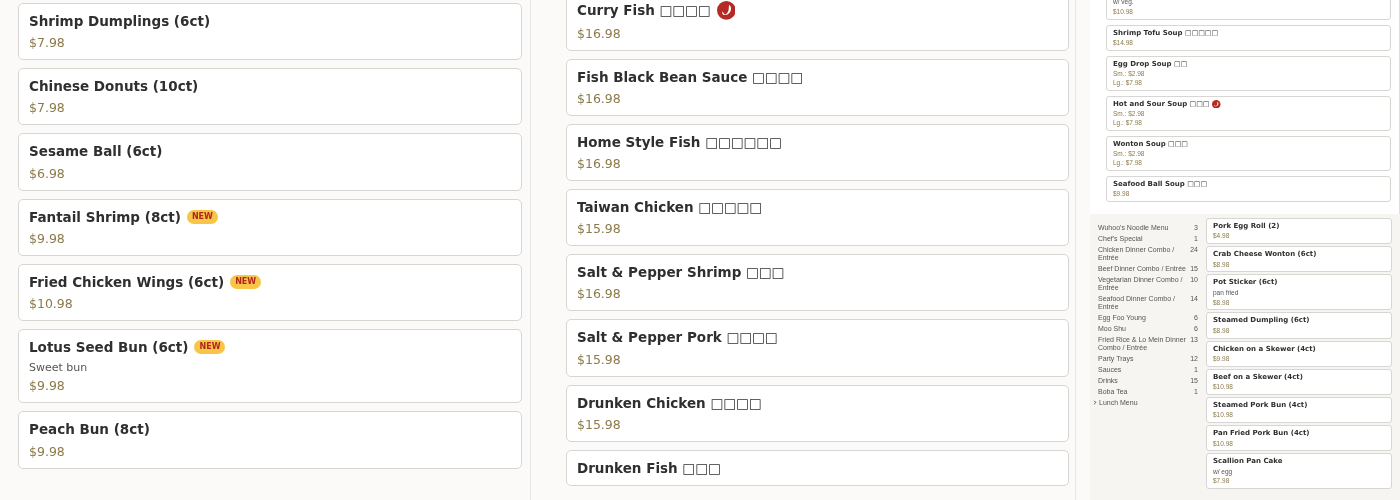 The width and height of the screenshot is (1400, 500). I want to click on item-description: Sweet bun, so click(59, 368).